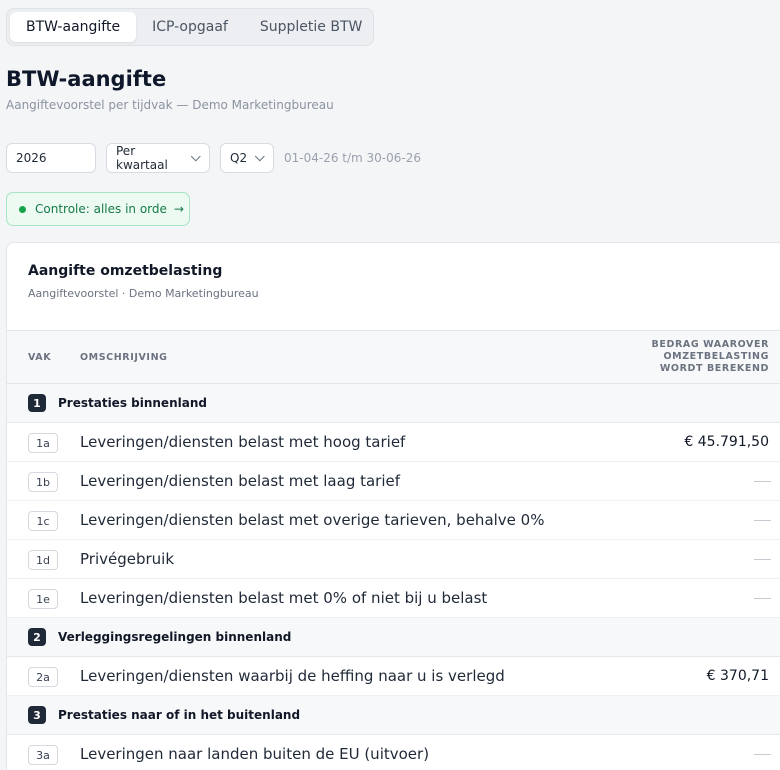  Describe the element at coordinates (51, 158) in the screenshot. I see `year-input: 2026` at that location.